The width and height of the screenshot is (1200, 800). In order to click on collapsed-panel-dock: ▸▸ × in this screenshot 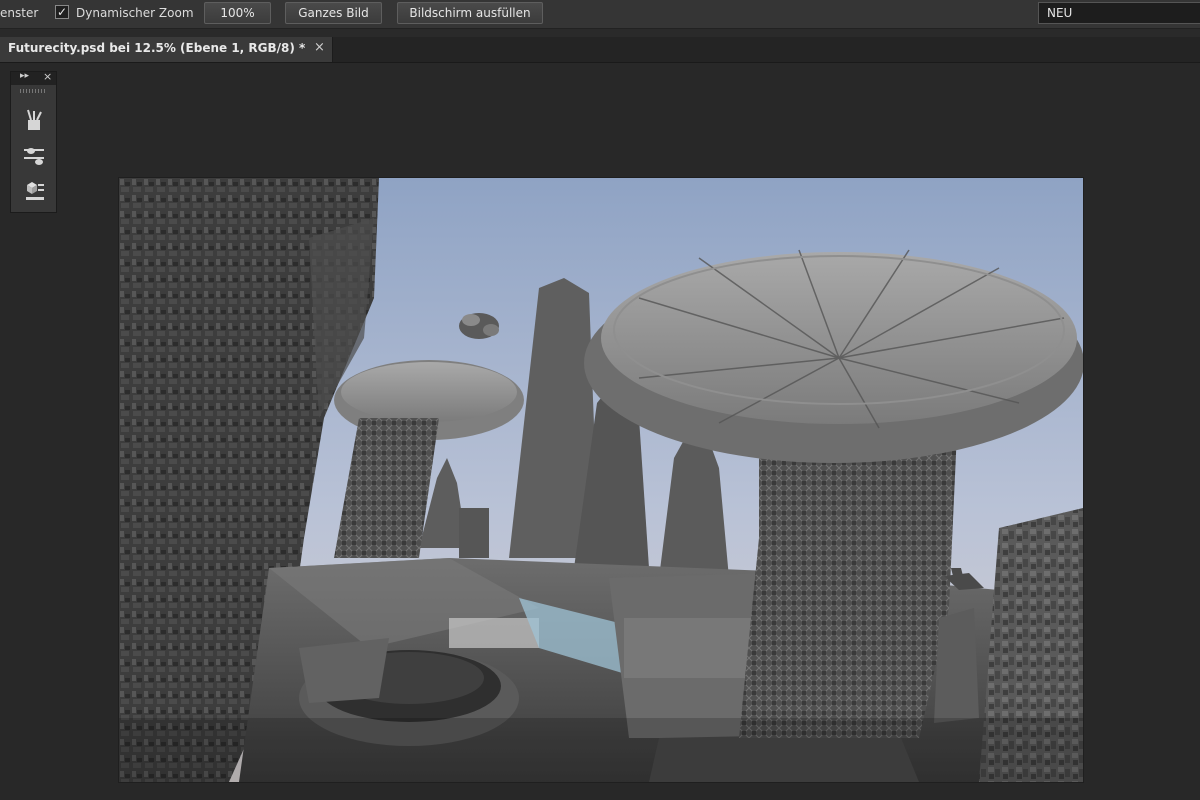, I will do `click(33, 141)`.